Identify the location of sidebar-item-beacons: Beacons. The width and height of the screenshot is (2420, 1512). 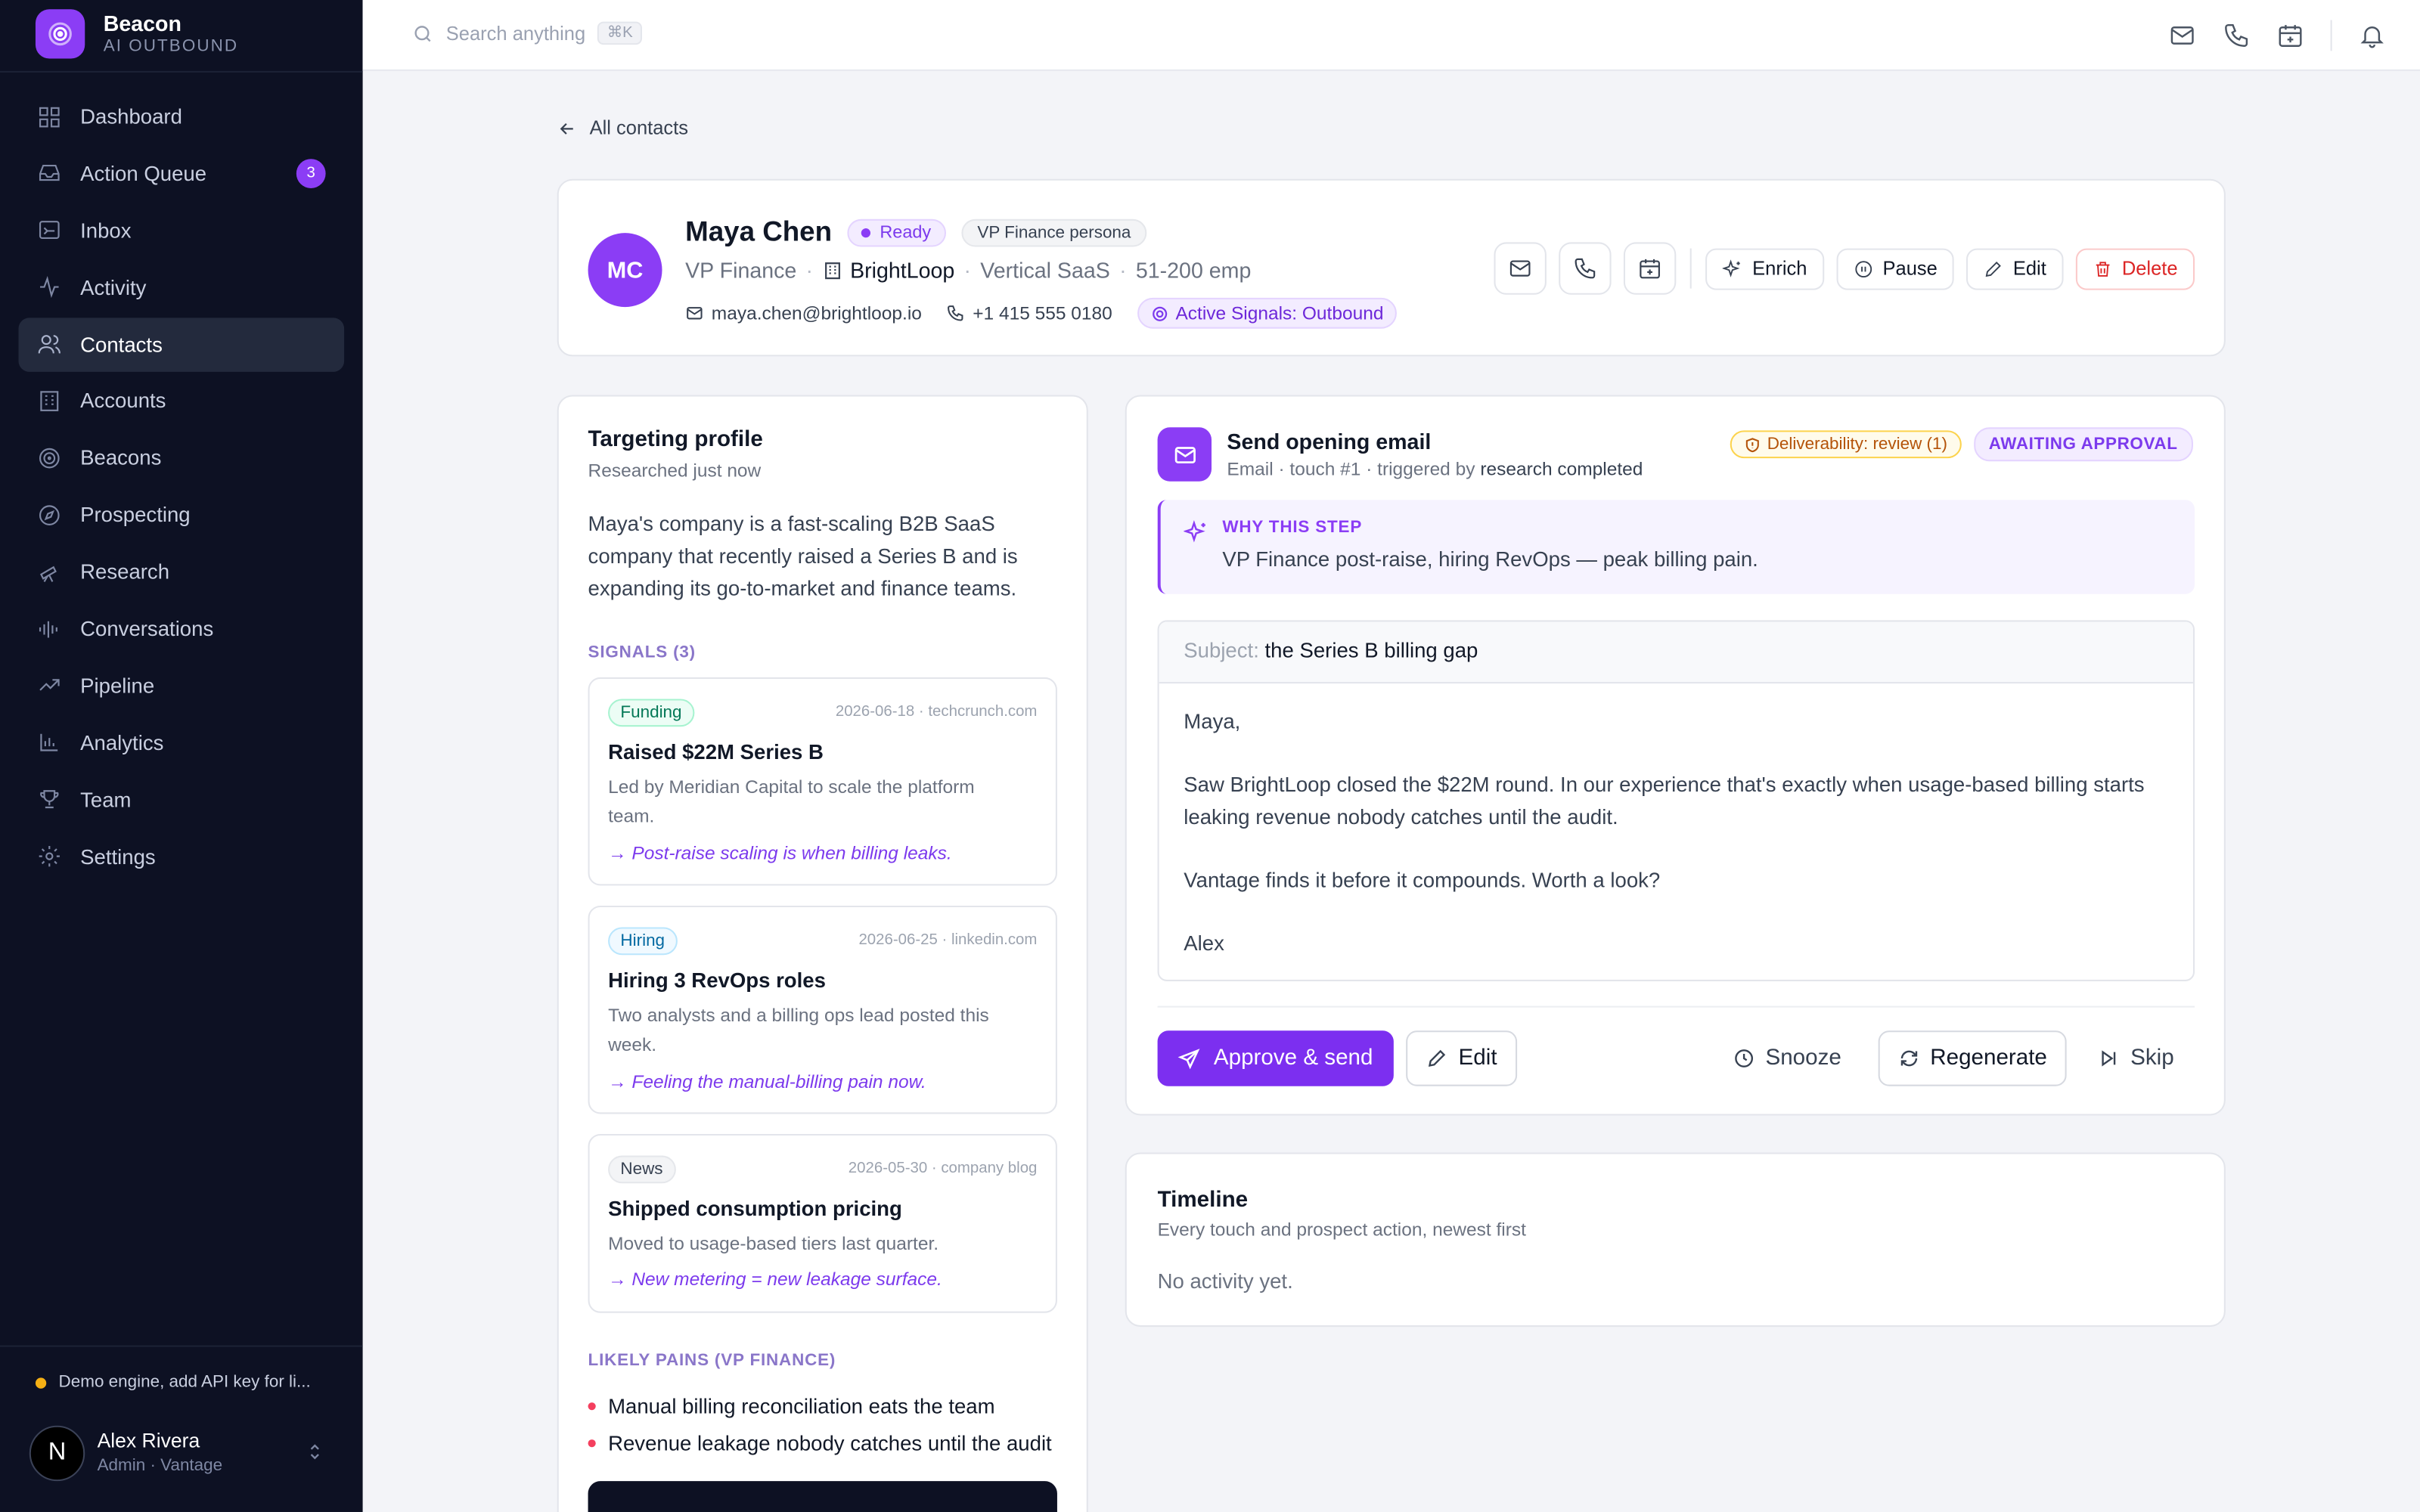
(181, 458).